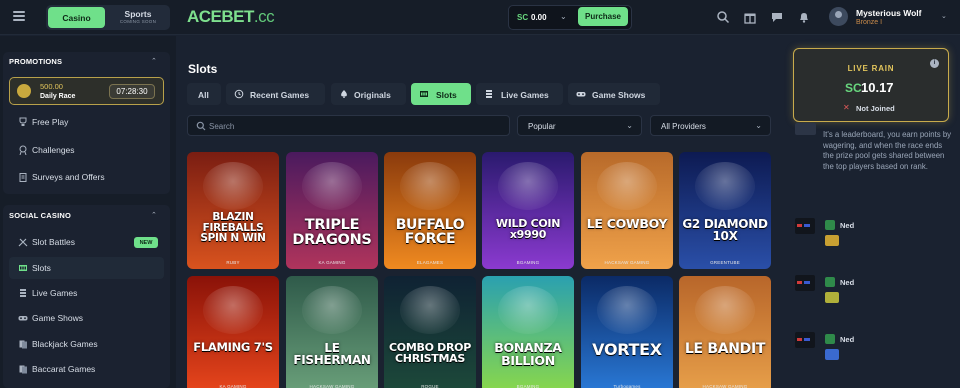 This screenshot has height=388, width=960. I want to click on sidebar-item-surveys: Surveys and Offers, so click(86, 177).